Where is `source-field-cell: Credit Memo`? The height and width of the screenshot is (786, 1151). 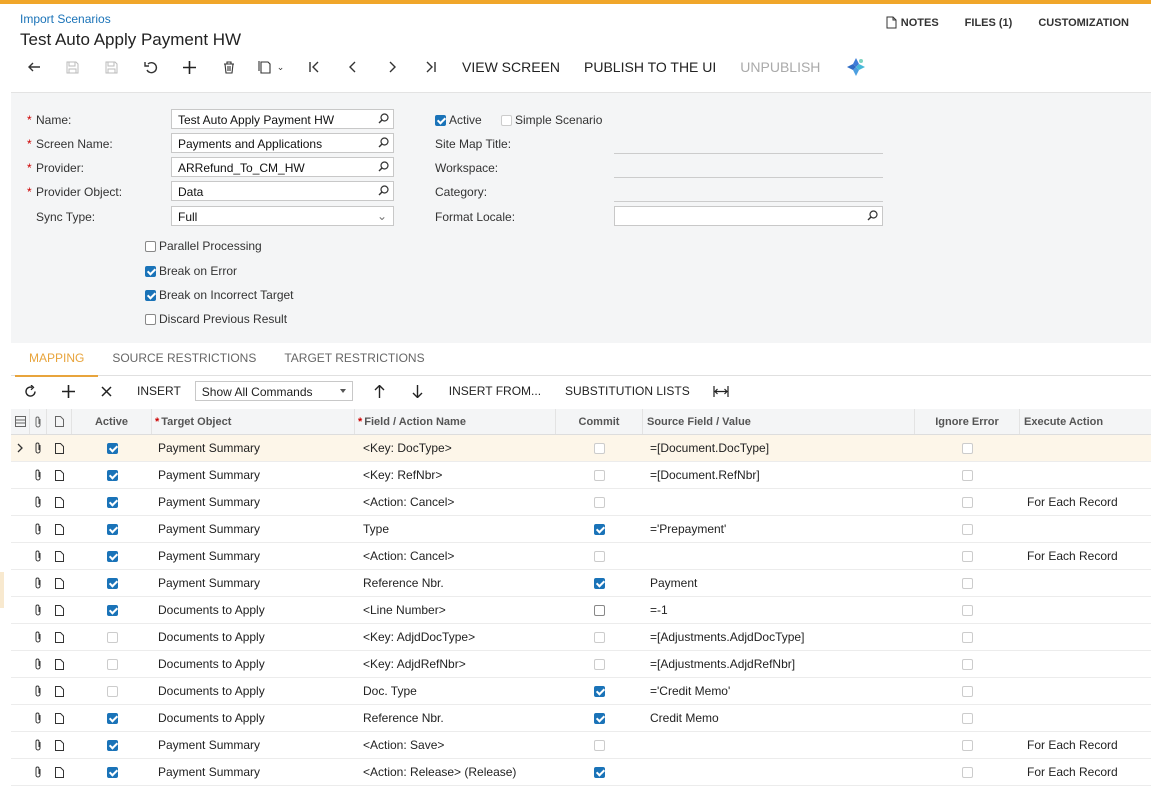
source-field-cell: Credit Memo is located at coordinates (782, 718).